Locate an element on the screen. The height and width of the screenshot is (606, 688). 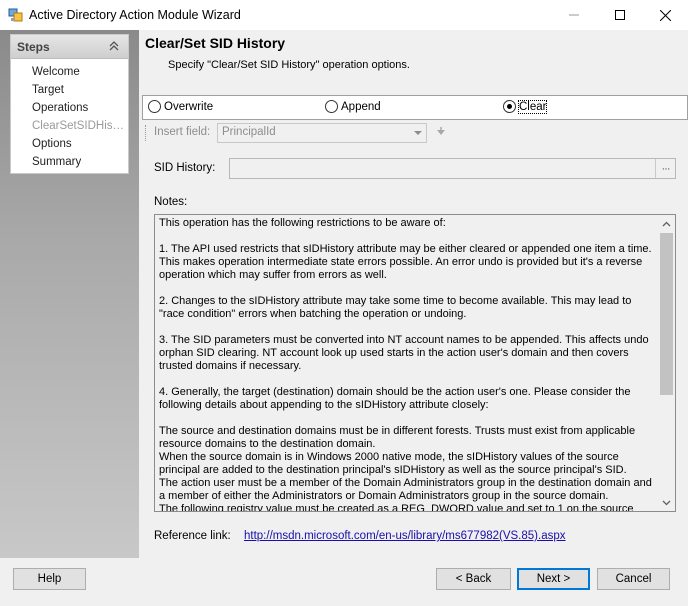
back-button: < Back is located at coordinates (473, 579).